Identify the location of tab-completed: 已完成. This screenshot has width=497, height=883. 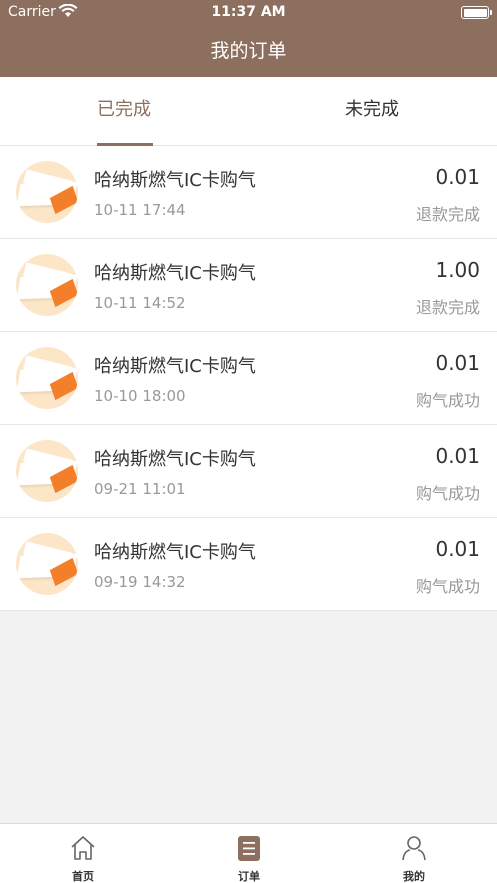
(124, 111).